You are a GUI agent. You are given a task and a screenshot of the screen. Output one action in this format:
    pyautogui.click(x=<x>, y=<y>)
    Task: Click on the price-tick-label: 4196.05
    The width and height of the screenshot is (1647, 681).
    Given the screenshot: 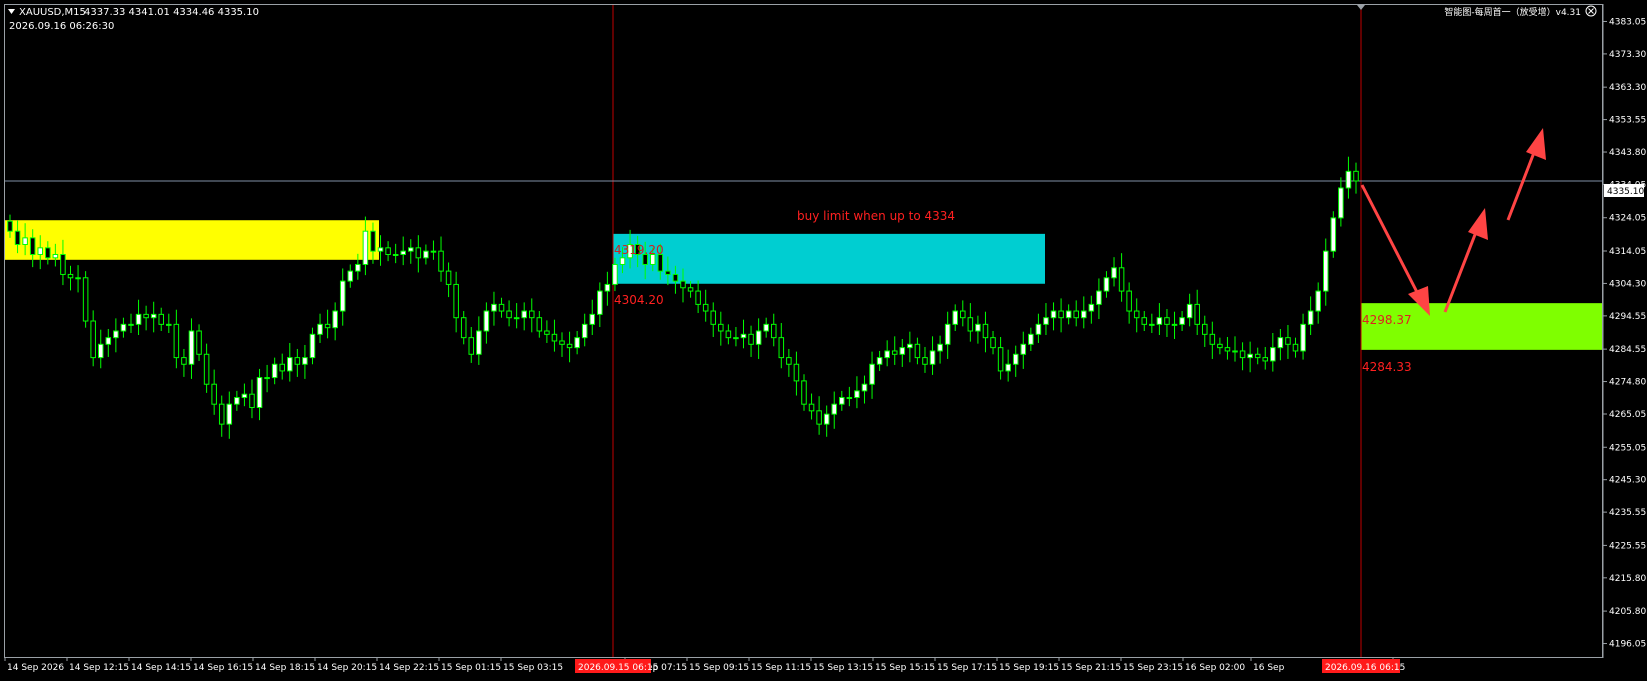 What is the action you would take?
    pyautogui.click(x=1627, y=645)
    